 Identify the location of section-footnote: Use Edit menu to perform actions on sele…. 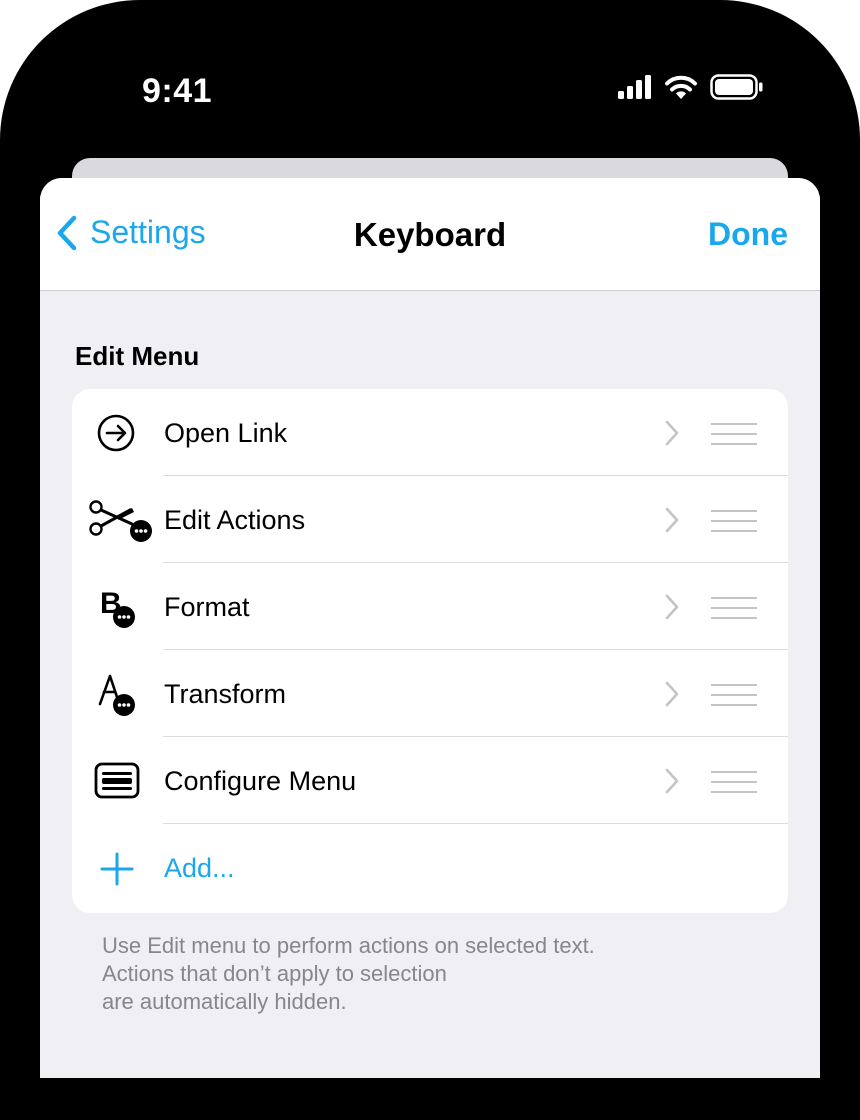
(422, 974).